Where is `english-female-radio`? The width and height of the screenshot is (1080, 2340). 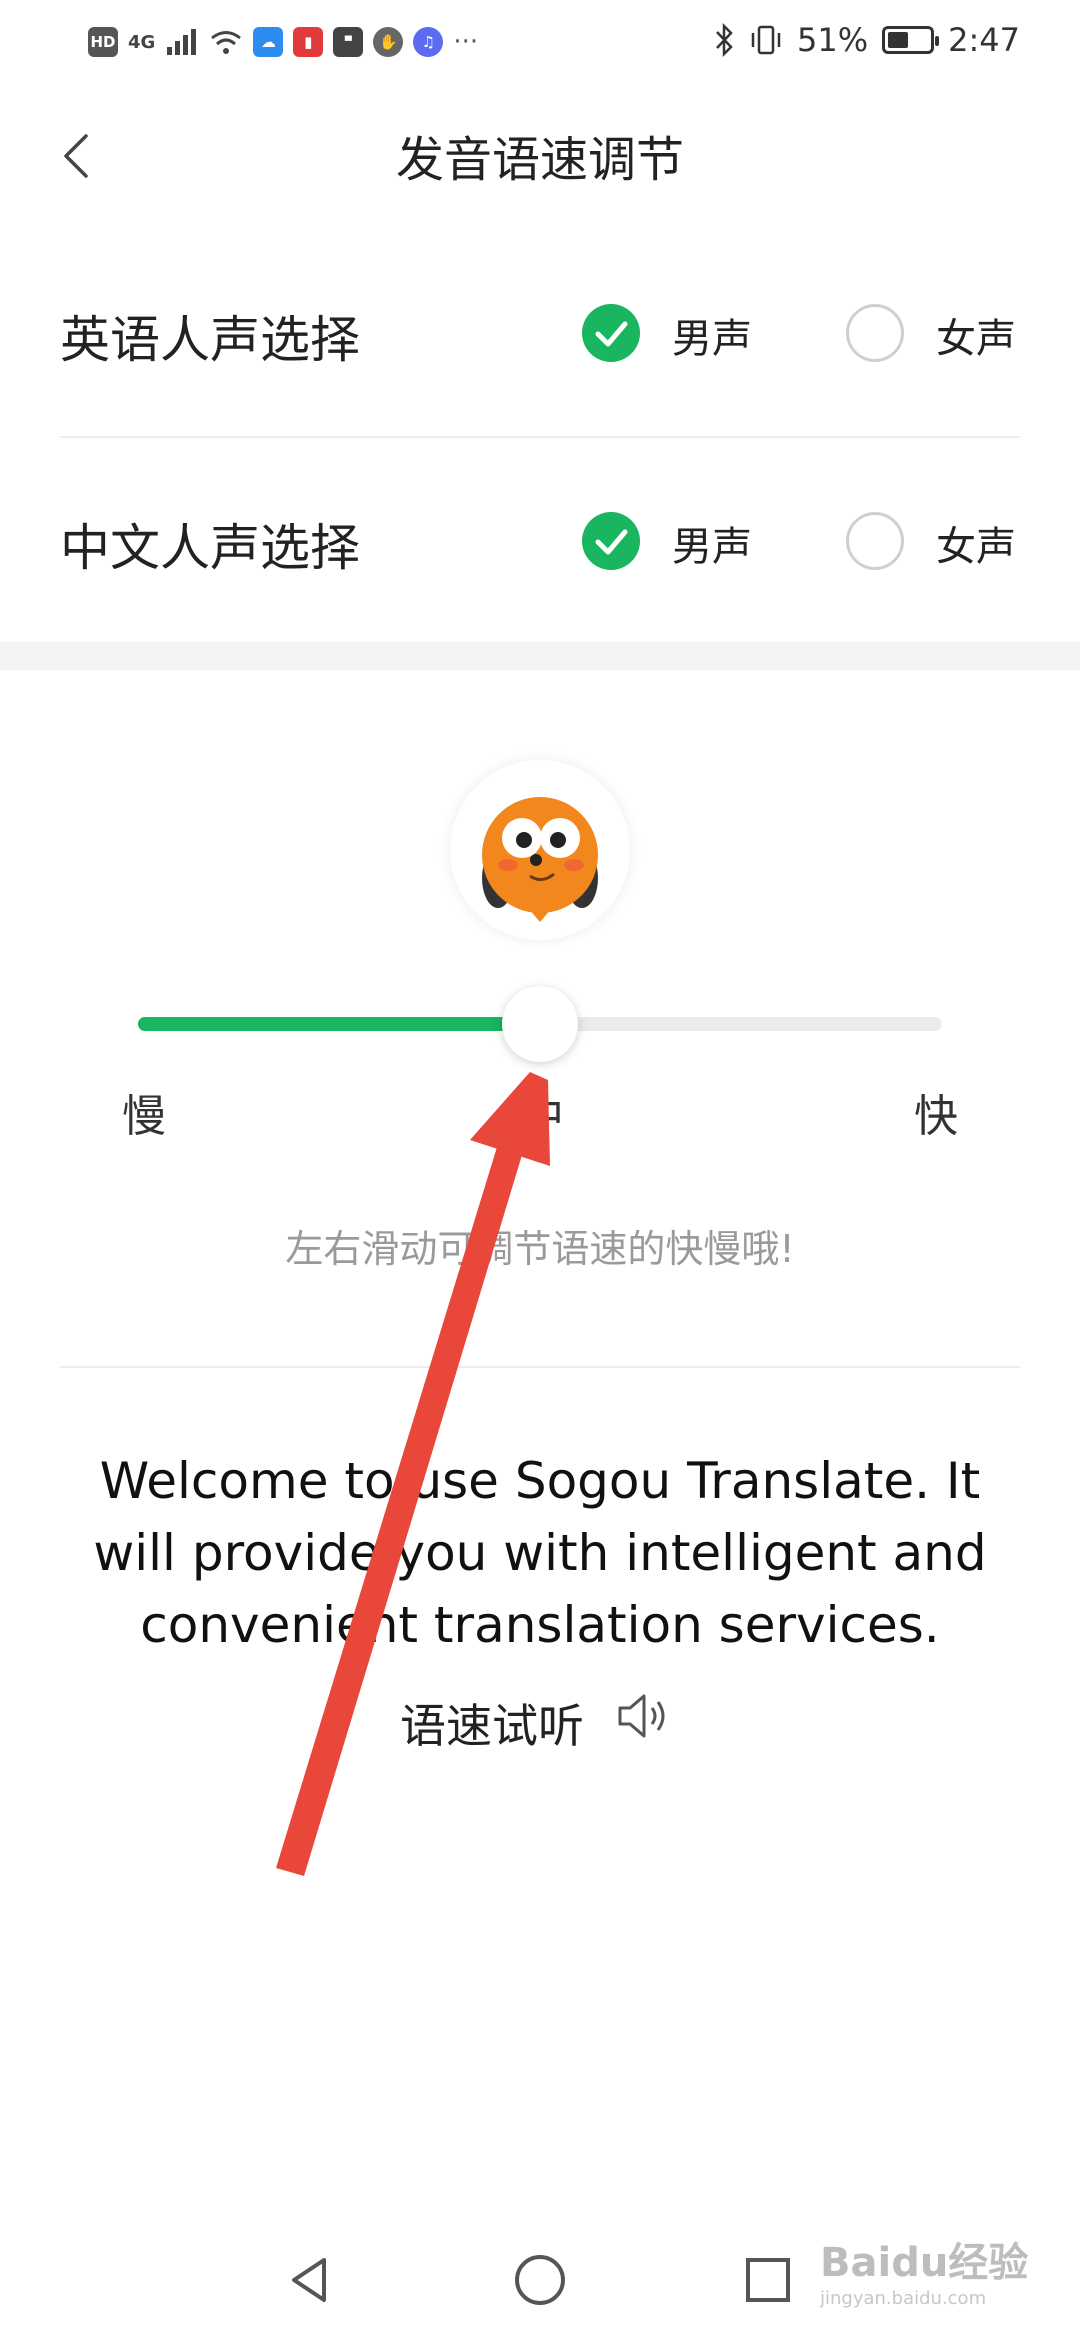 english-female-radio is located at coordinates (875, 333).